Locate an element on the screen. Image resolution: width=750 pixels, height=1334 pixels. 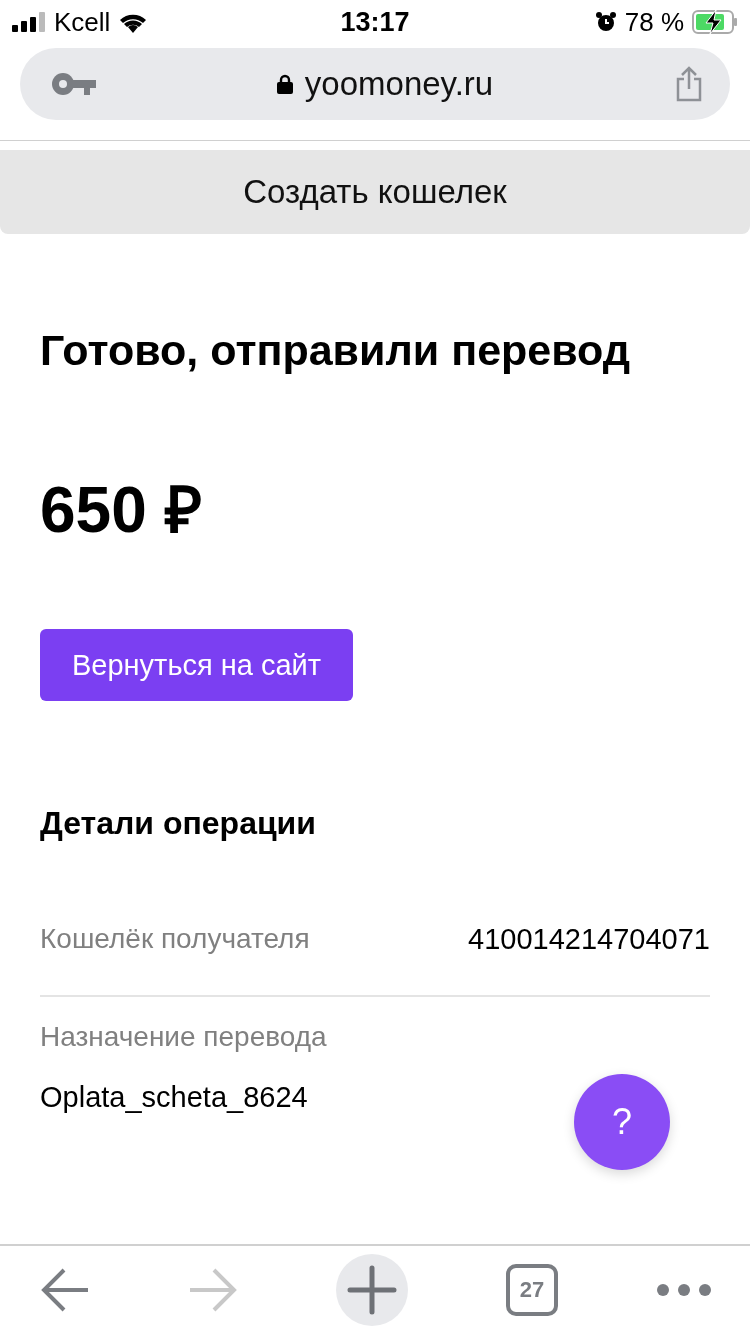
lock-icon is located at coordinates (284, 84).